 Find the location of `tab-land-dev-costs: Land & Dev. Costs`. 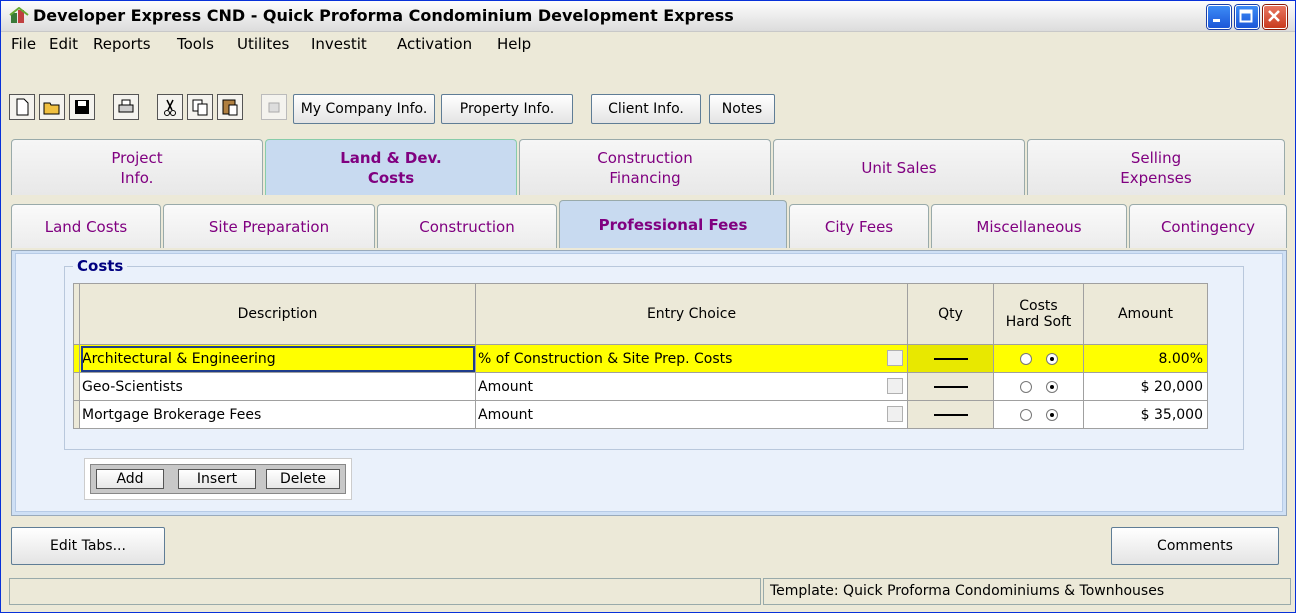

tab-land-dev-costs: Land & Dev. Costs is located at coordinates (391, 167).